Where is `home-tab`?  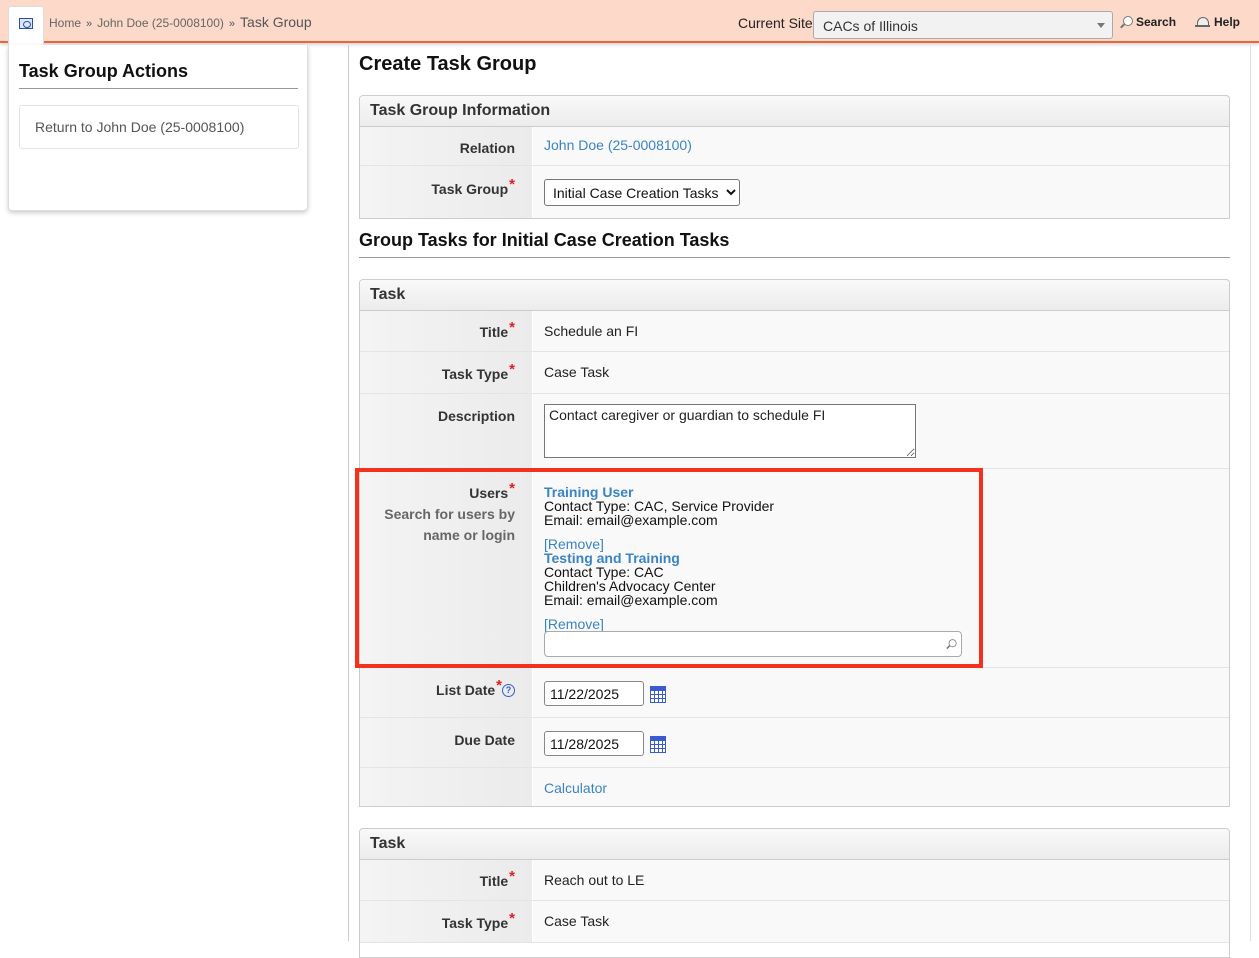
home-tab is located at coordinates (26, 28).